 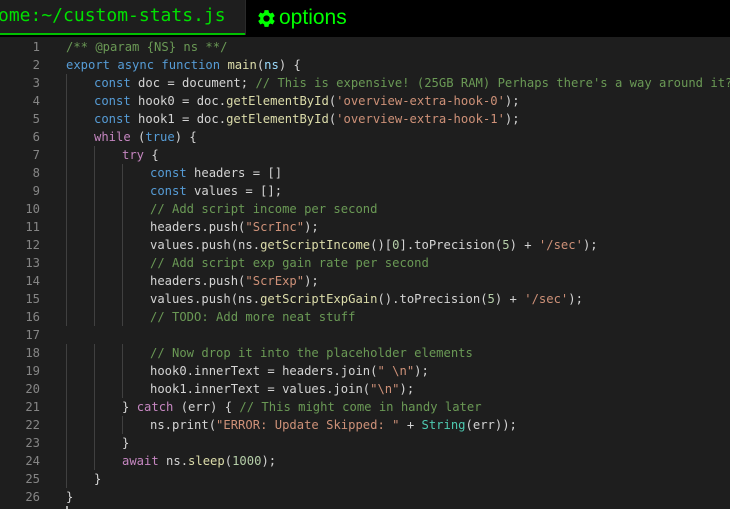 I want to click on code-token: // This might come in handy later, so click(x=360, y=407).